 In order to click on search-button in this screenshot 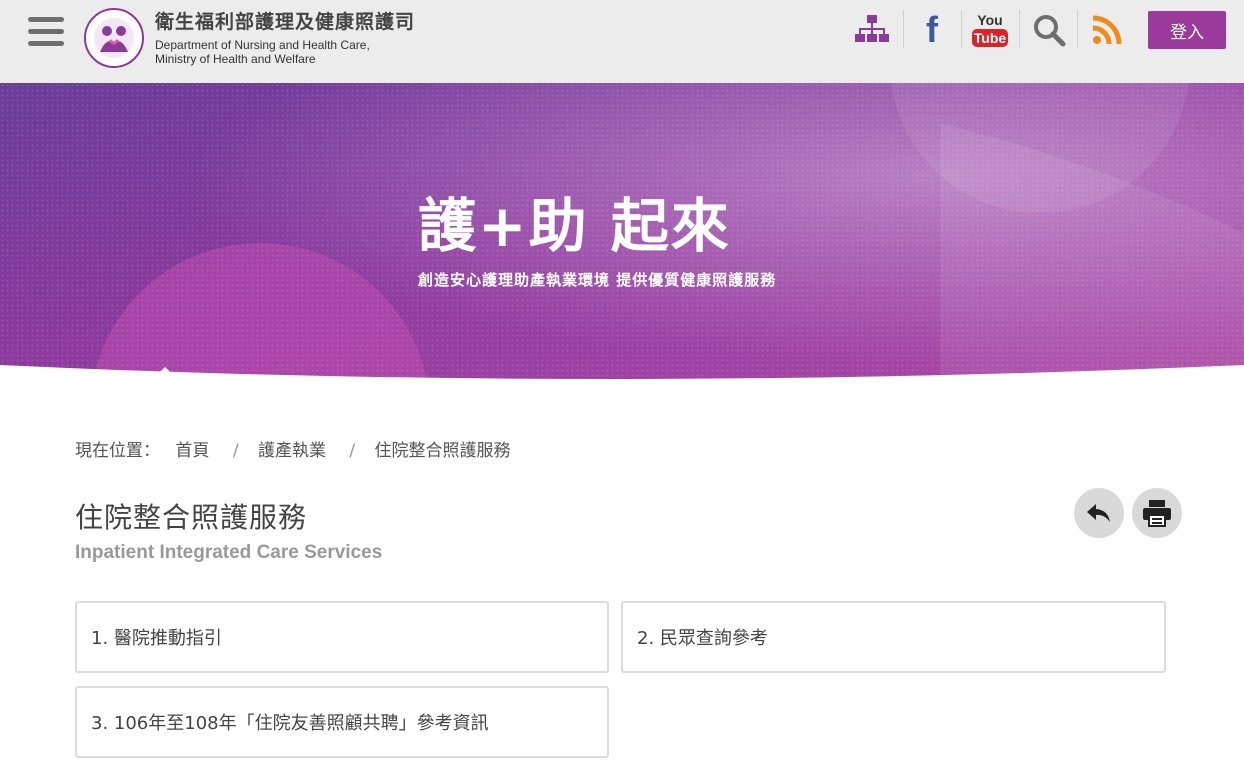, I will do `click(1049, 30)`.